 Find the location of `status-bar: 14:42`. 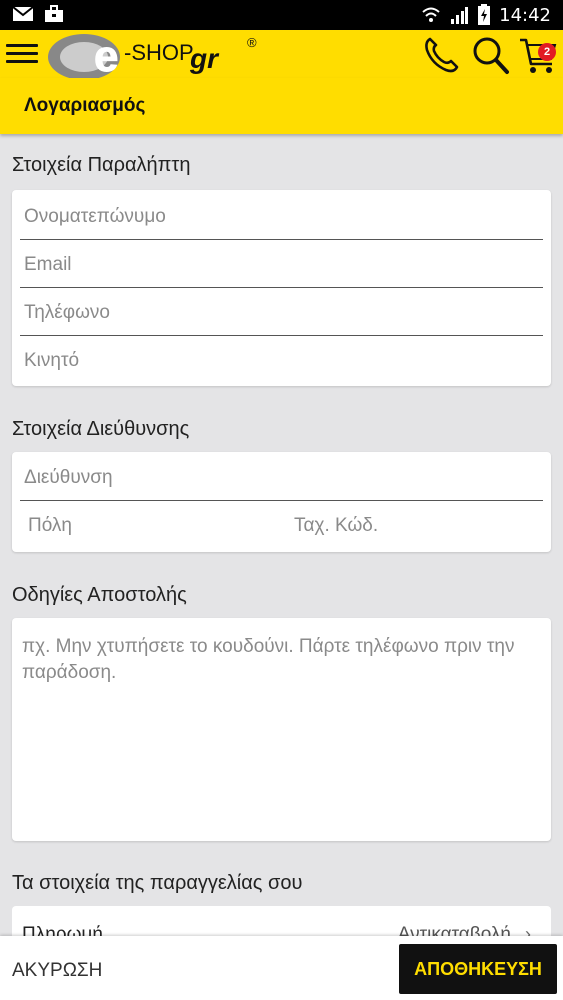

status-bar: 14:42 is located at coordinates (281, 15).